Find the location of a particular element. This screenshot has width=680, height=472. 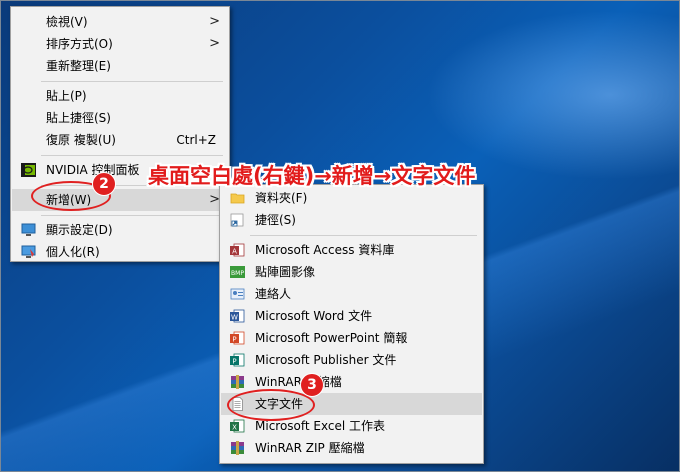

nvidia-icon is located at coordinates (28, 170).